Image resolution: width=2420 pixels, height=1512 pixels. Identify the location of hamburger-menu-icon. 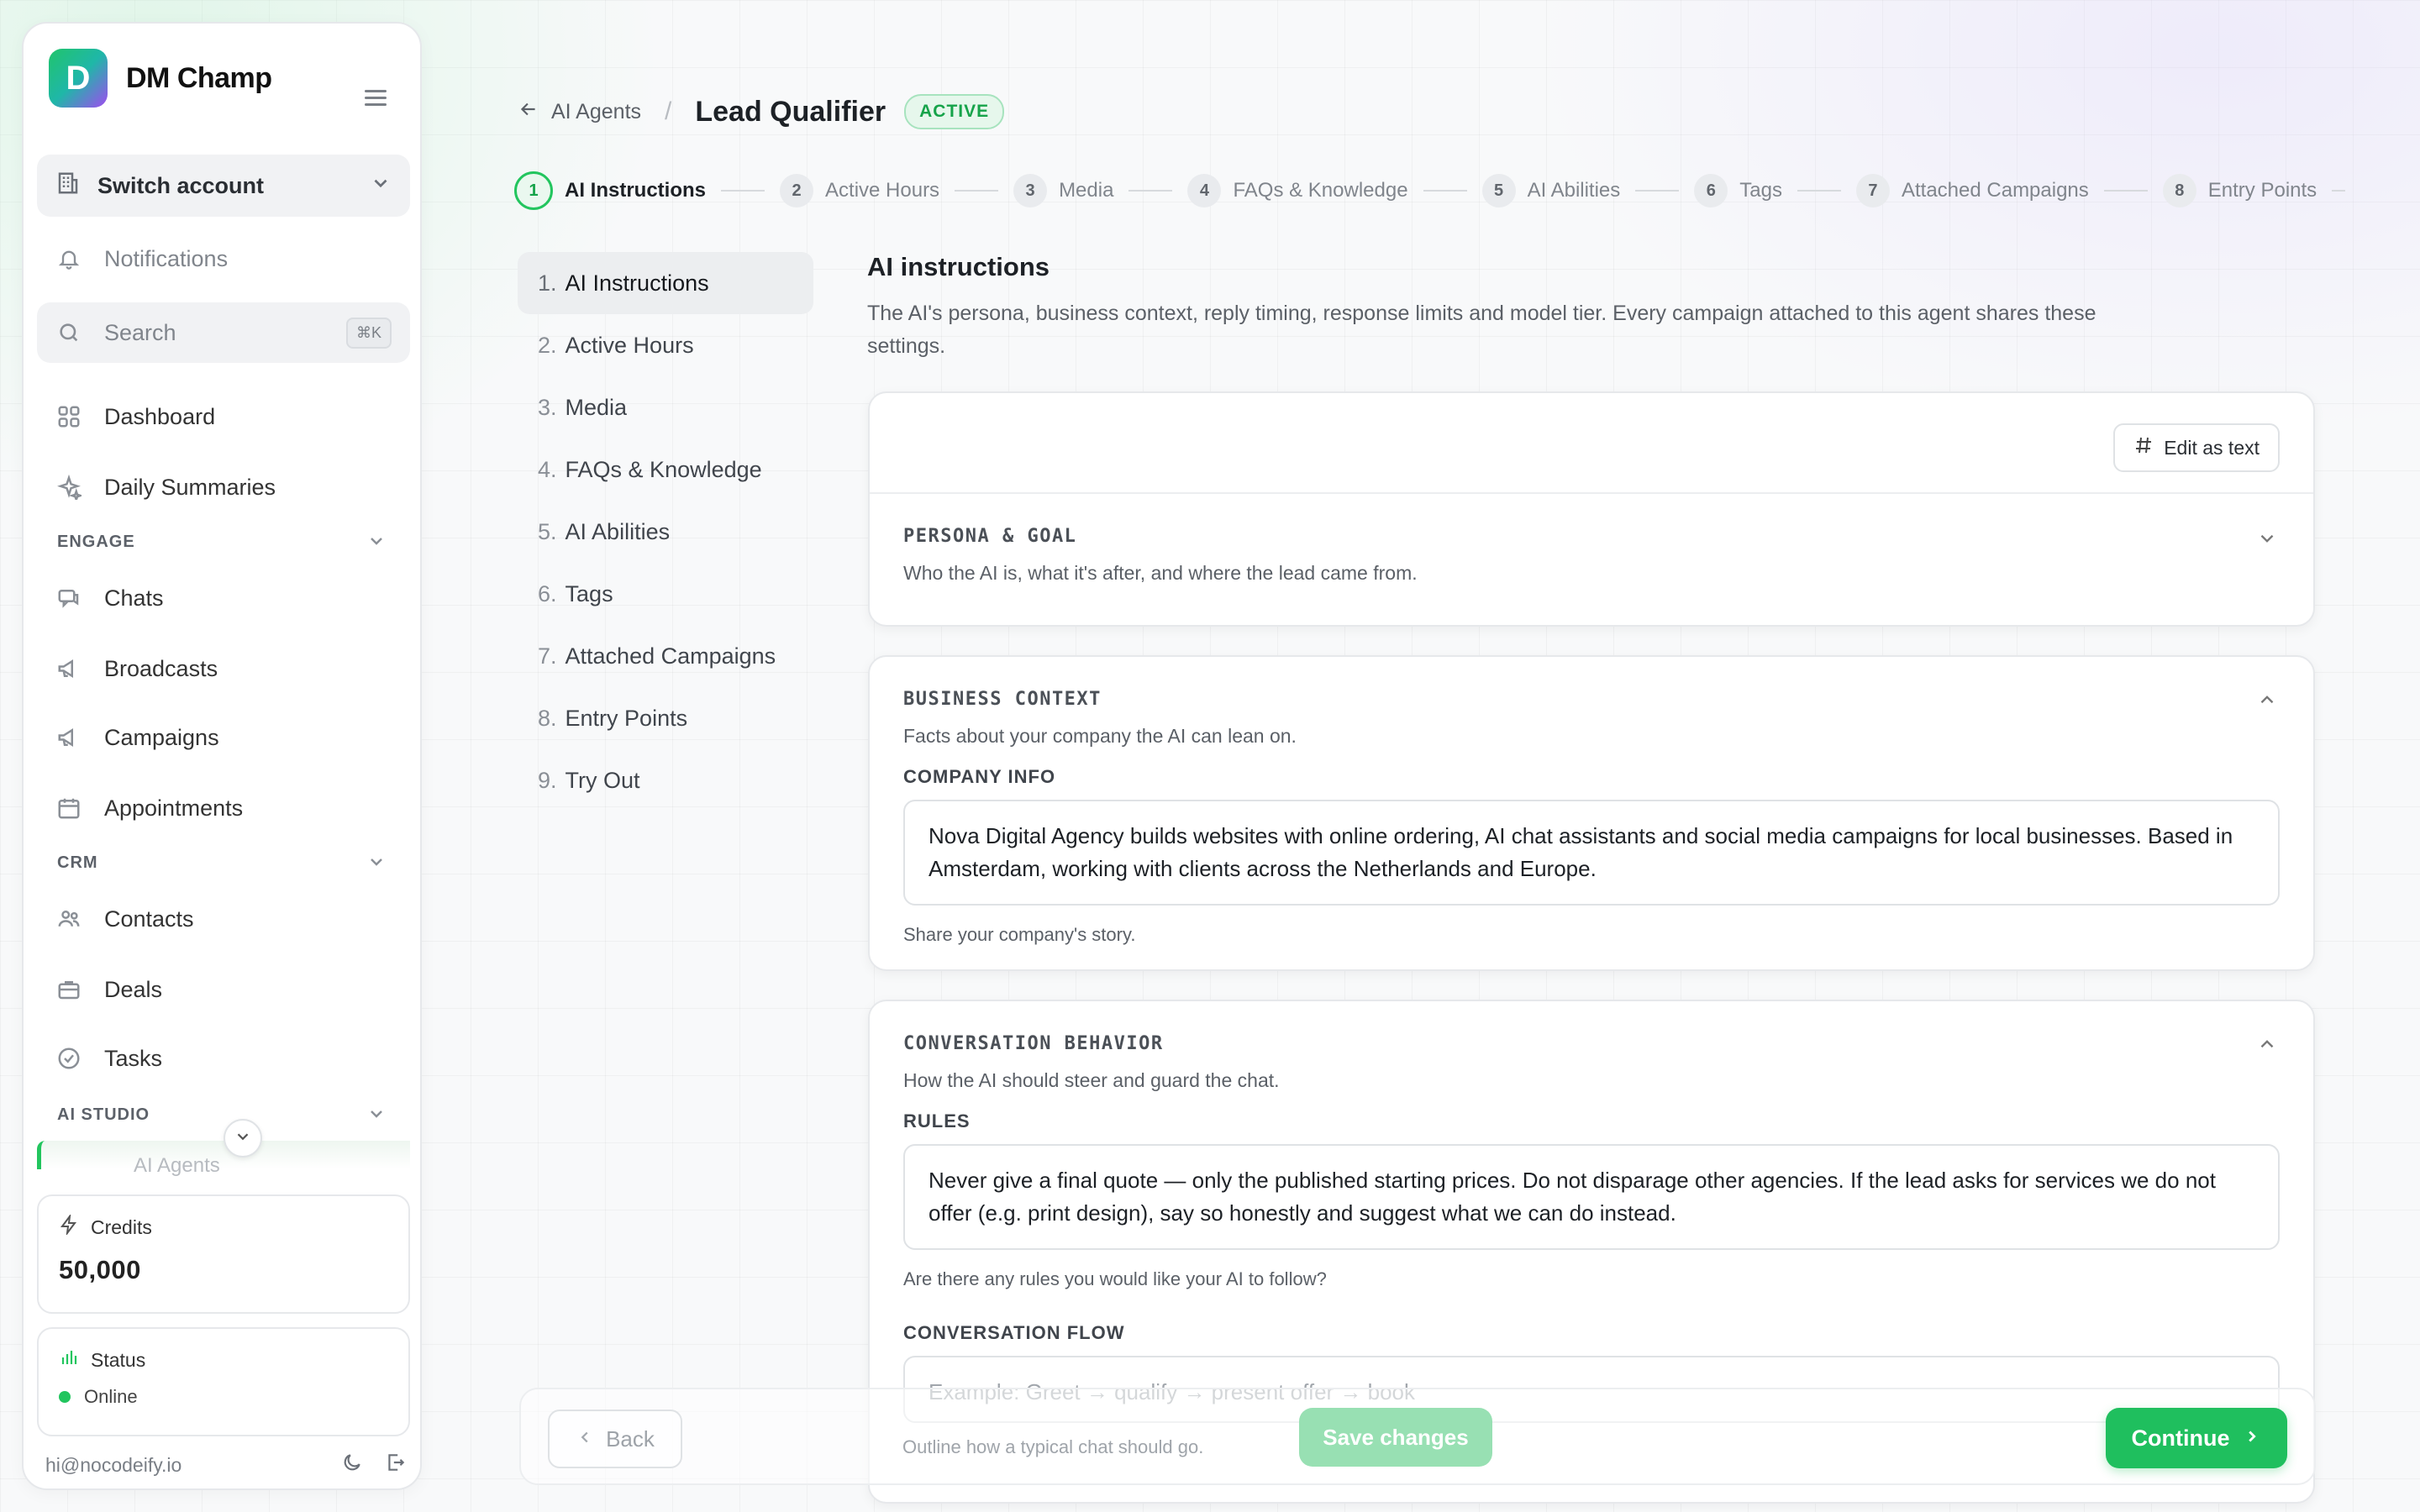
(376, 98).